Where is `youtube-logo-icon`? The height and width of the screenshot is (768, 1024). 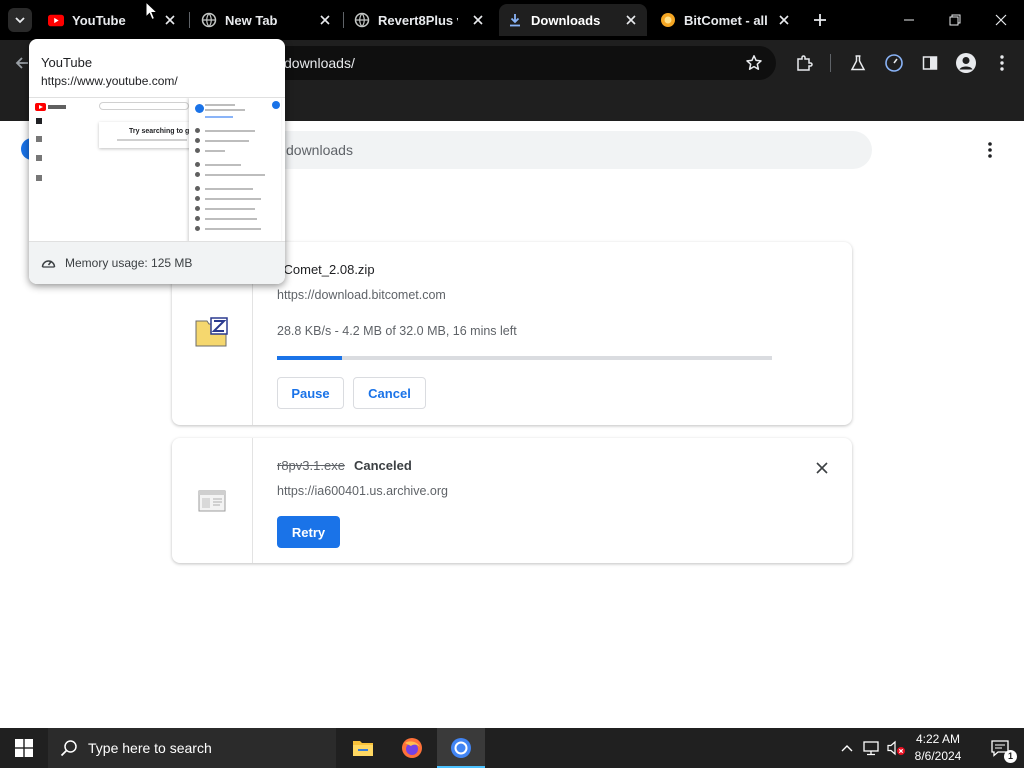 youtube-logo-icon is located at coordinates (50, 107).